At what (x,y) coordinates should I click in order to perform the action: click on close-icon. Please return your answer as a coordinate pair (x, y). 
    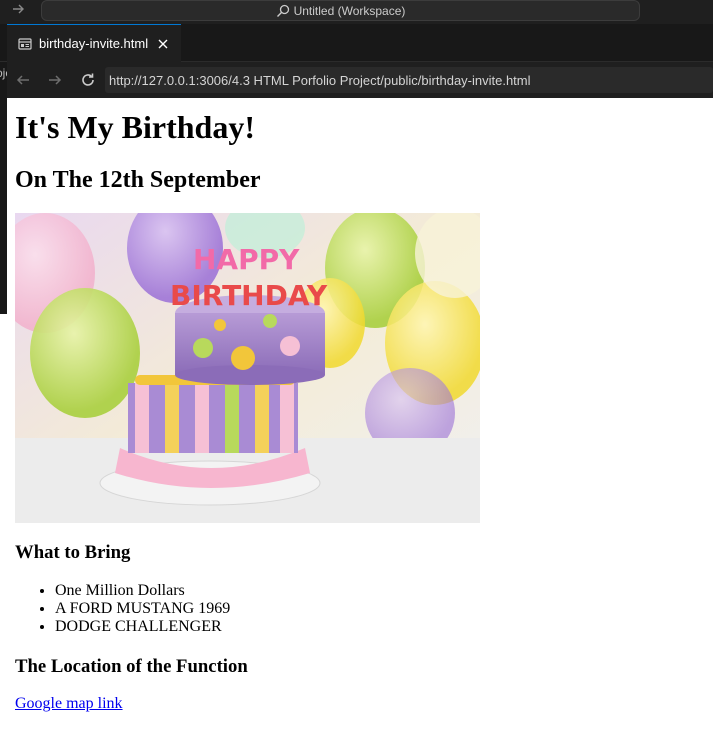
    Looking at the image, I should click on (163, 44).